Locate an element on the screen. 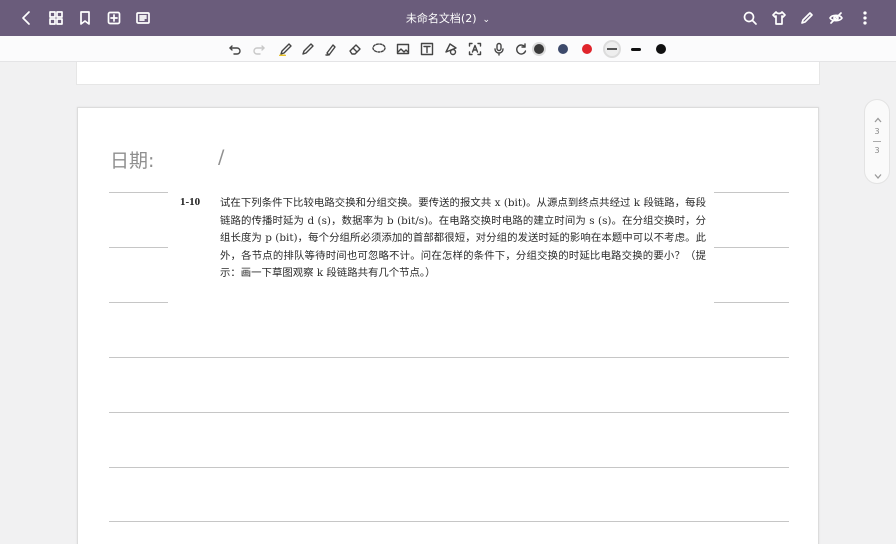  document-title: 未命名文档(2) ⌄ is located at coordinates (448, 18).